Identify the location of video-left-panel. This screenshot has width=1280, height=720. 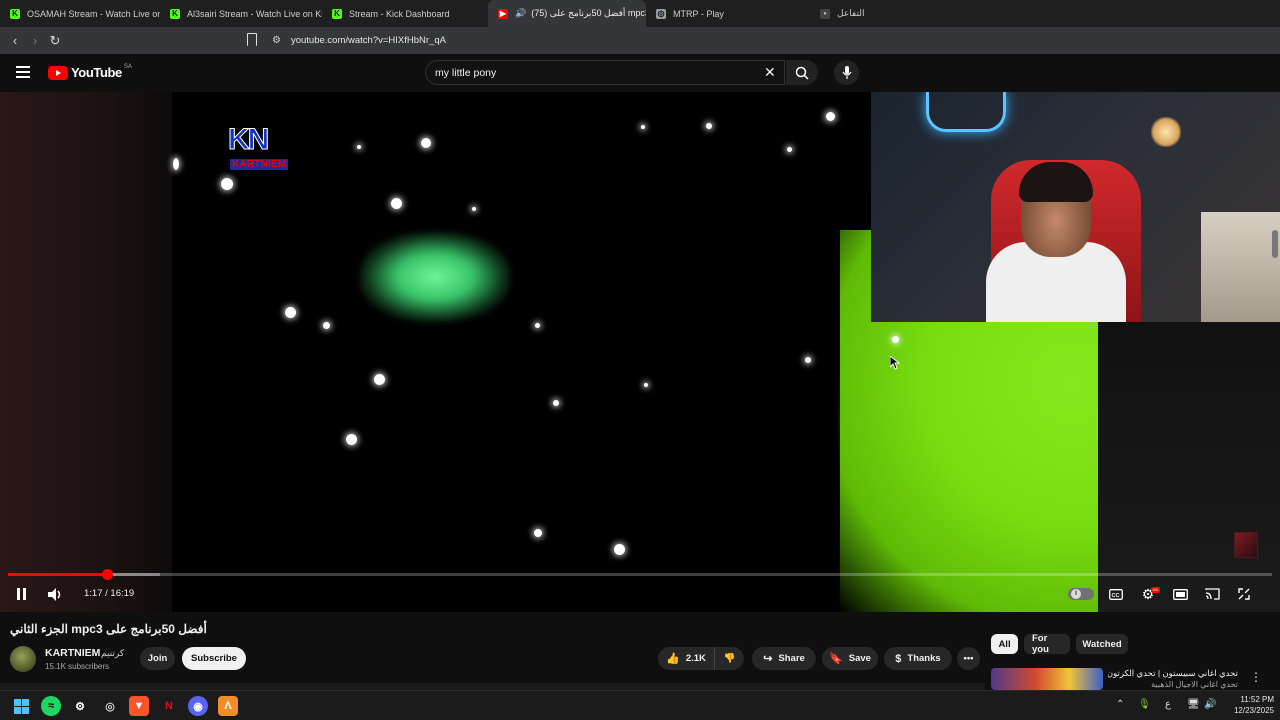
(86, 352).